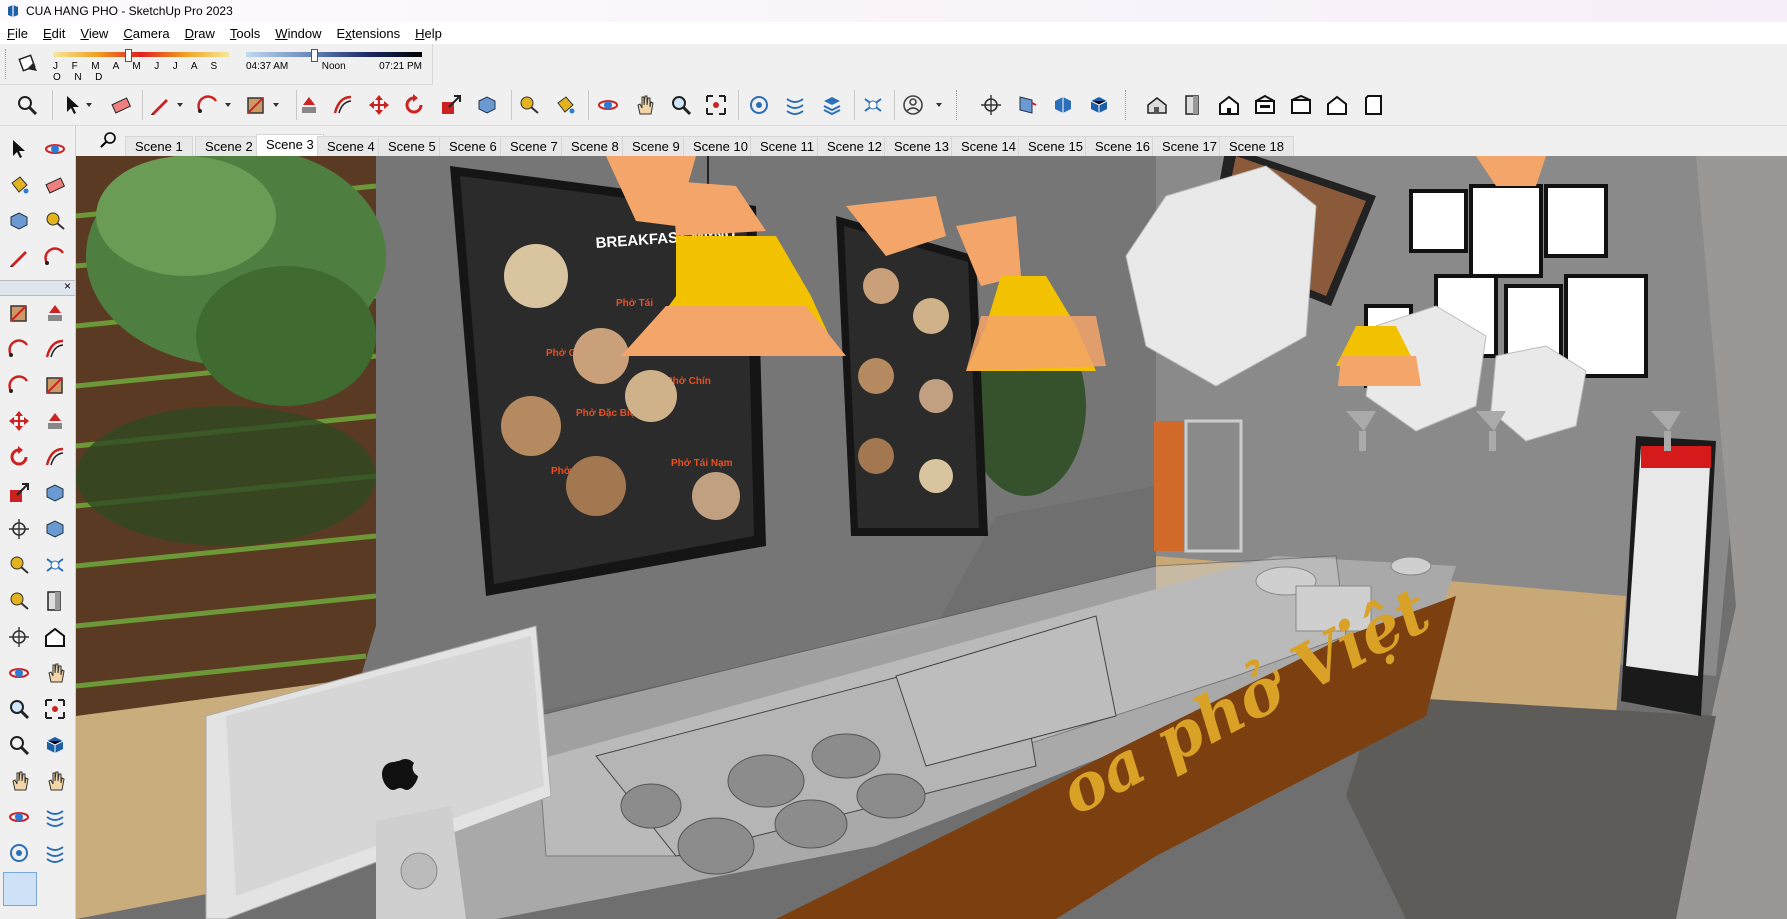 The height and width of the screenshot is (919, 1787). Describe the element at coordinates (19, 149) in the screenshot. I see `left-select-button` at that location.